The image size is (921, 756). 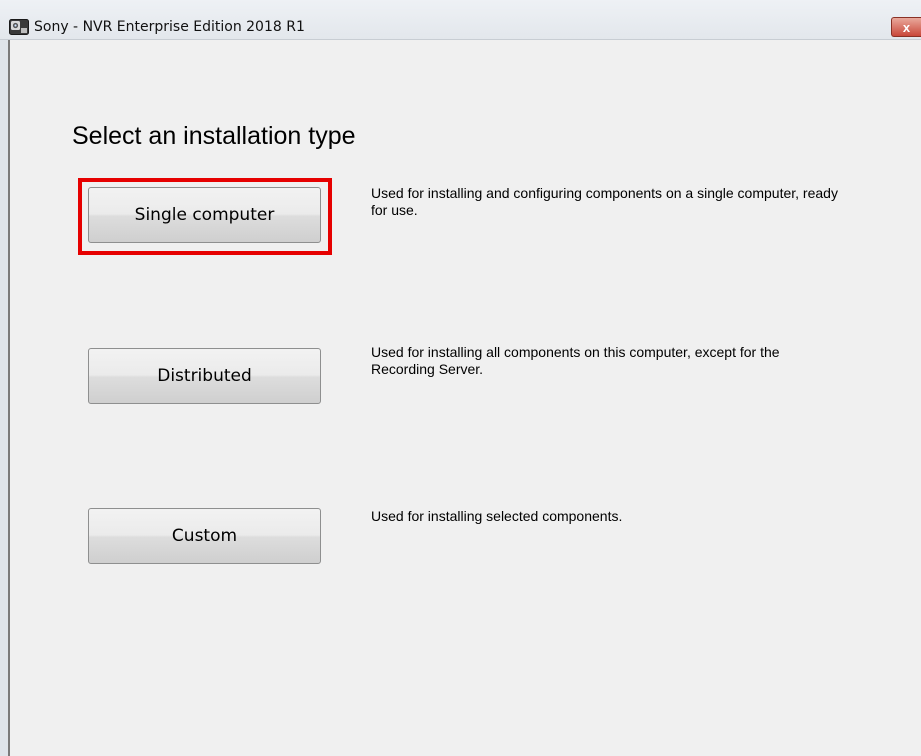 What do you see at coordinates (460, 20) in the screenshot?
I see `title-bar: Sony - NVR Enterprise Edition 2018 R1 x` at bounding box center [460, 20].